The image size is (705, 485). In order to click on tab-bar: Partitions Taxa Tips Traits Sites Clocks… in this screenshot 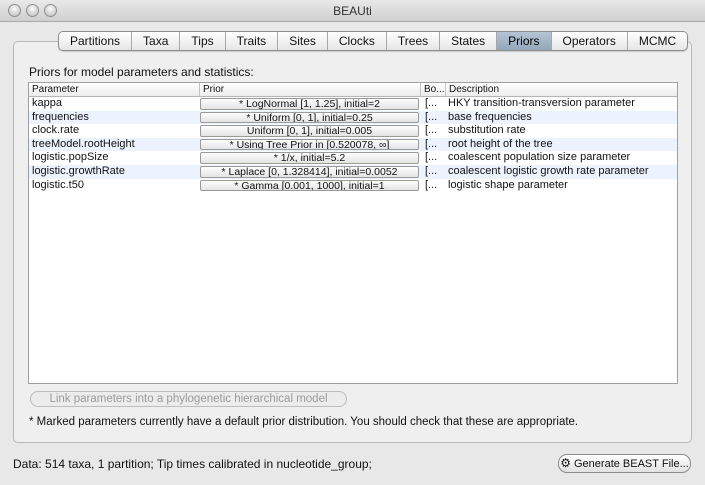, I will do `click(373, 41)`.